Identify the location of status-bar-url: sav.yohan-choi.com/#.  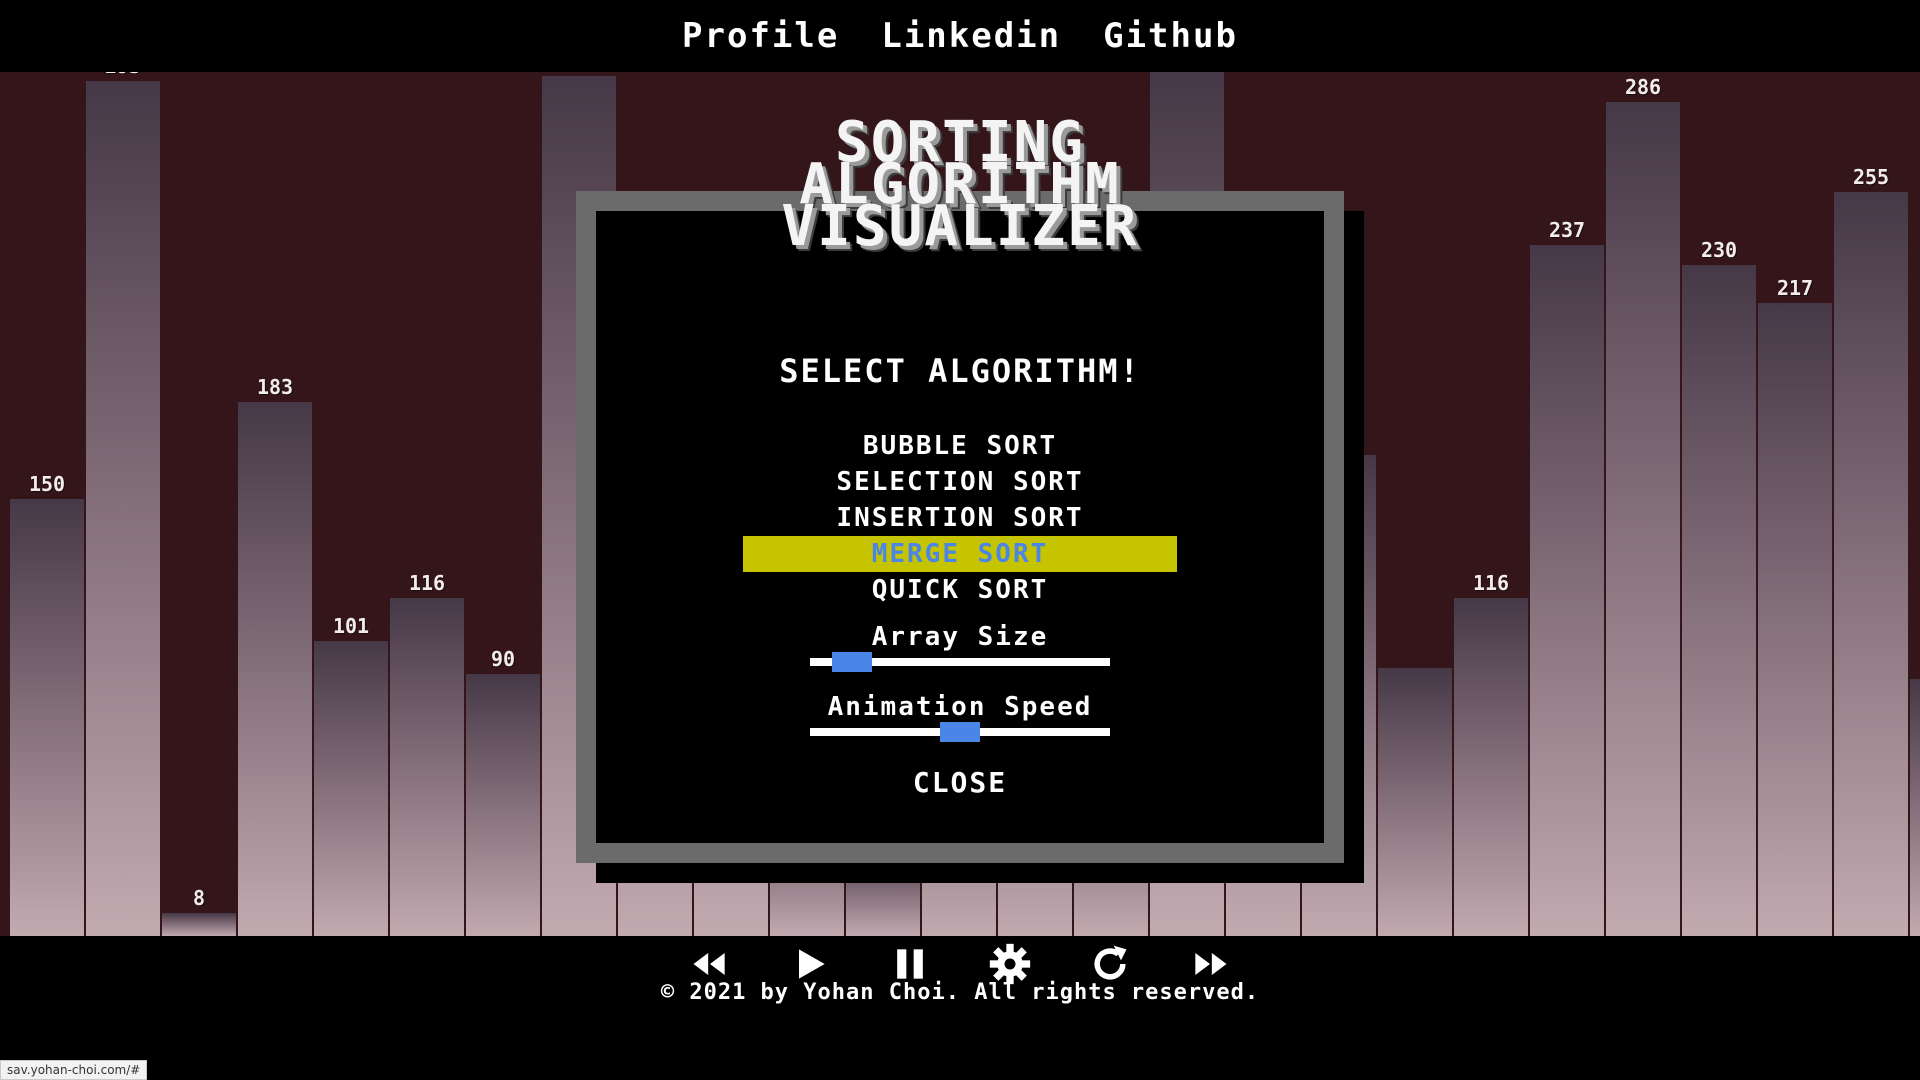
(74, 1070).